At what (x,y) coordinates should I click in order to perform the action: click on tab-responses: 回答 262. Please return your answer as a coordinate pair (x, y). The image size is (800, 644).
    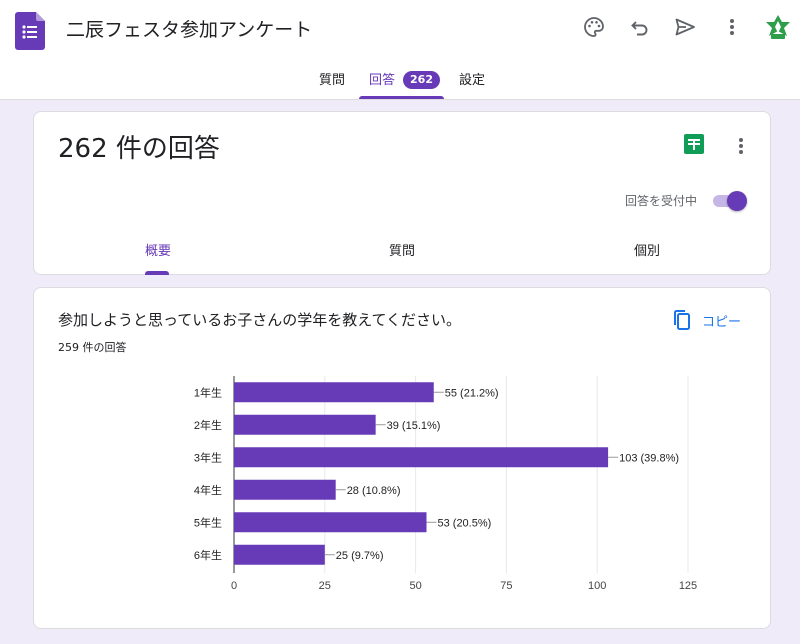
    Looking at the image, I should click on (404, 81).